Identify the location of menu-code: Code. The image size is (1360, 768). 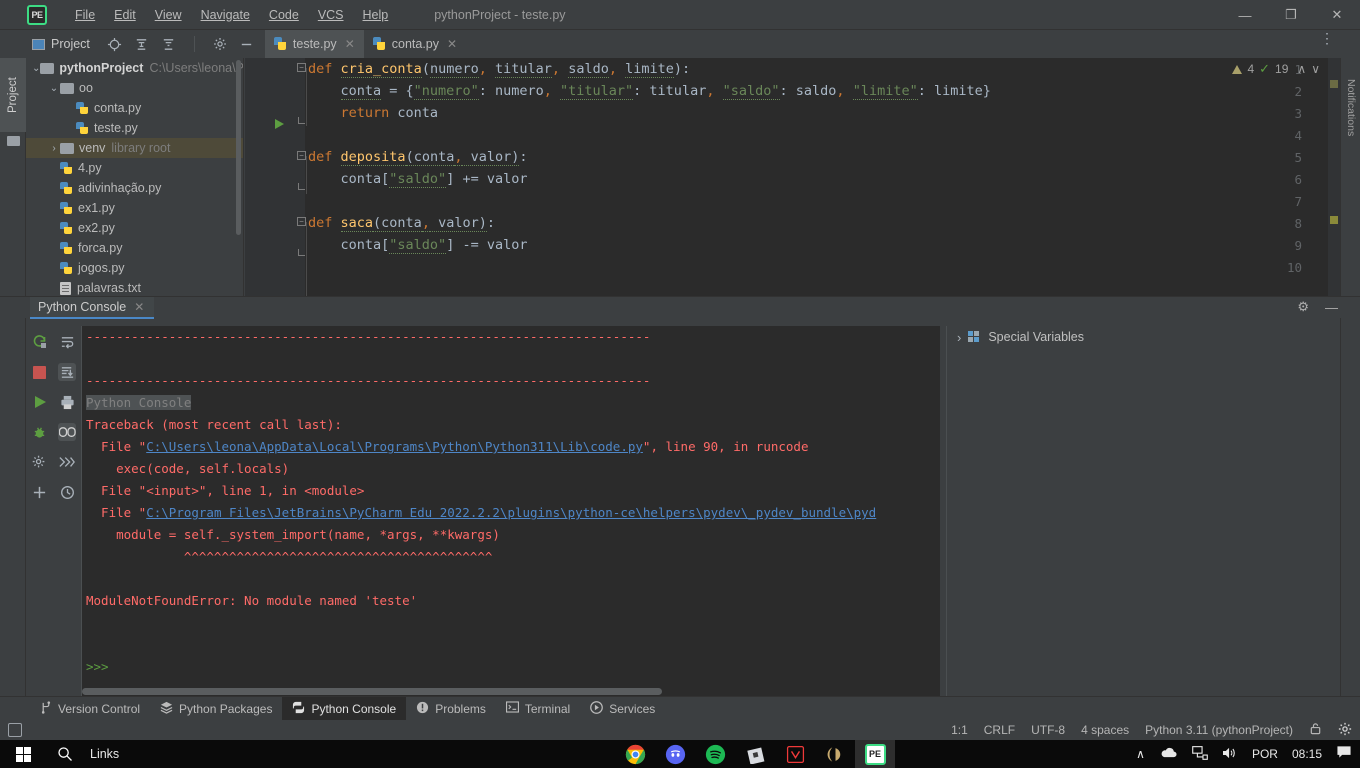
(284, 15).